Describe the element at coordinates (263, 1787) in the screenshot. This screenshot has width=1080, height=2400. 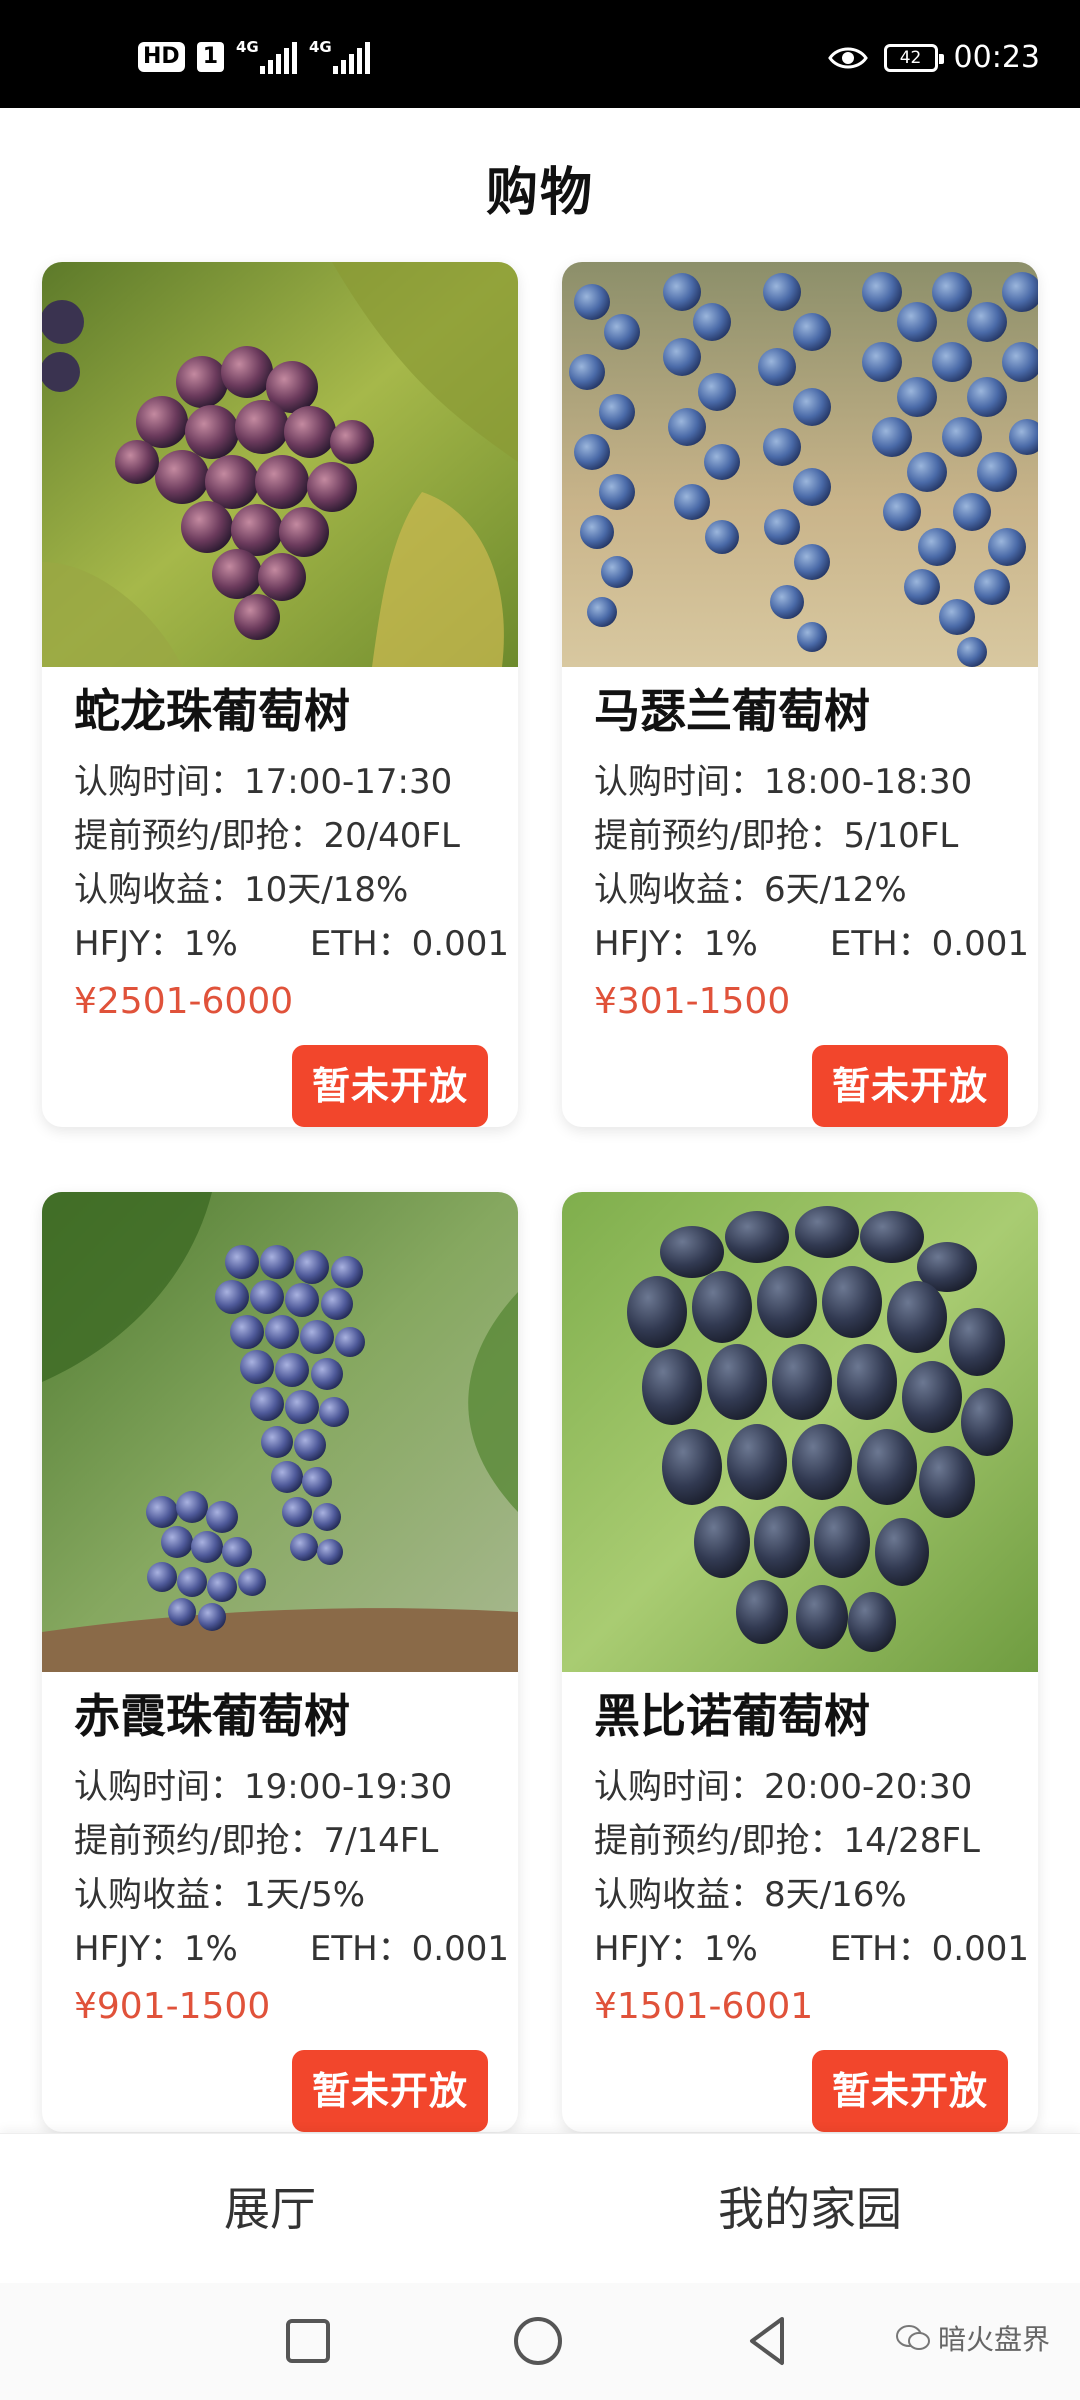
I see `subscribe-time: 认购时间：19:00-19:30` at that location.